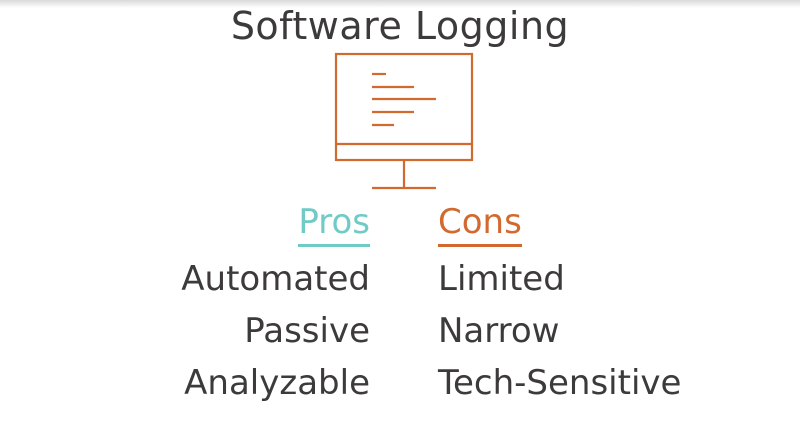 Image resolution: width=800 pixels, height=438 pixels. What do you see at coordinates (480, 224) in the screenshot?
I see `cons-heading: Cons` at bounding box center [480, 224].